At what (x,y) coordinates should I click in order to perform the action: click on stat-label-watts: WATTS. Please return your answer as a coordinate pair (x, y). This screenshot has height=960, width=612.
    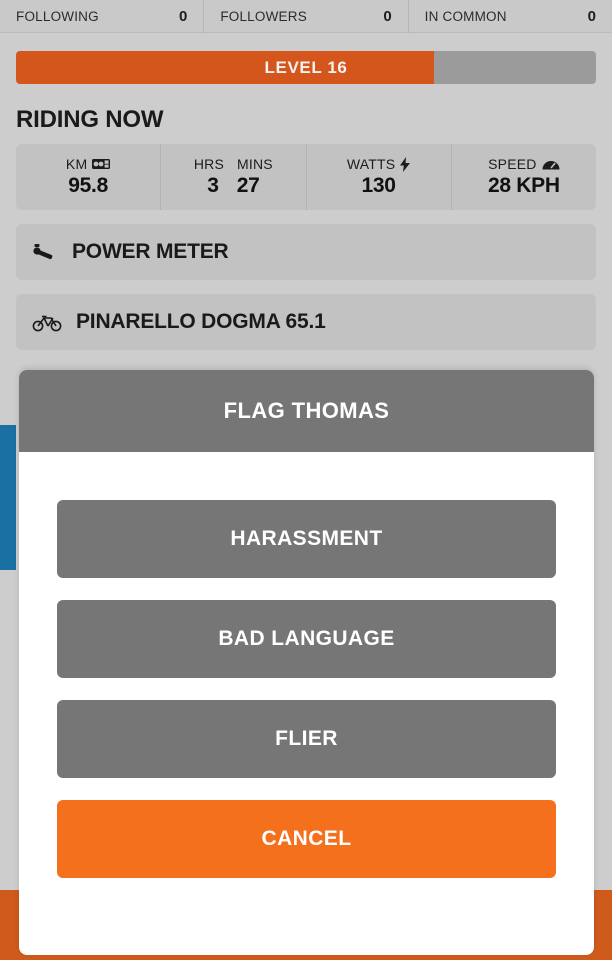
    Looking at the image, I should click on (378, 164).